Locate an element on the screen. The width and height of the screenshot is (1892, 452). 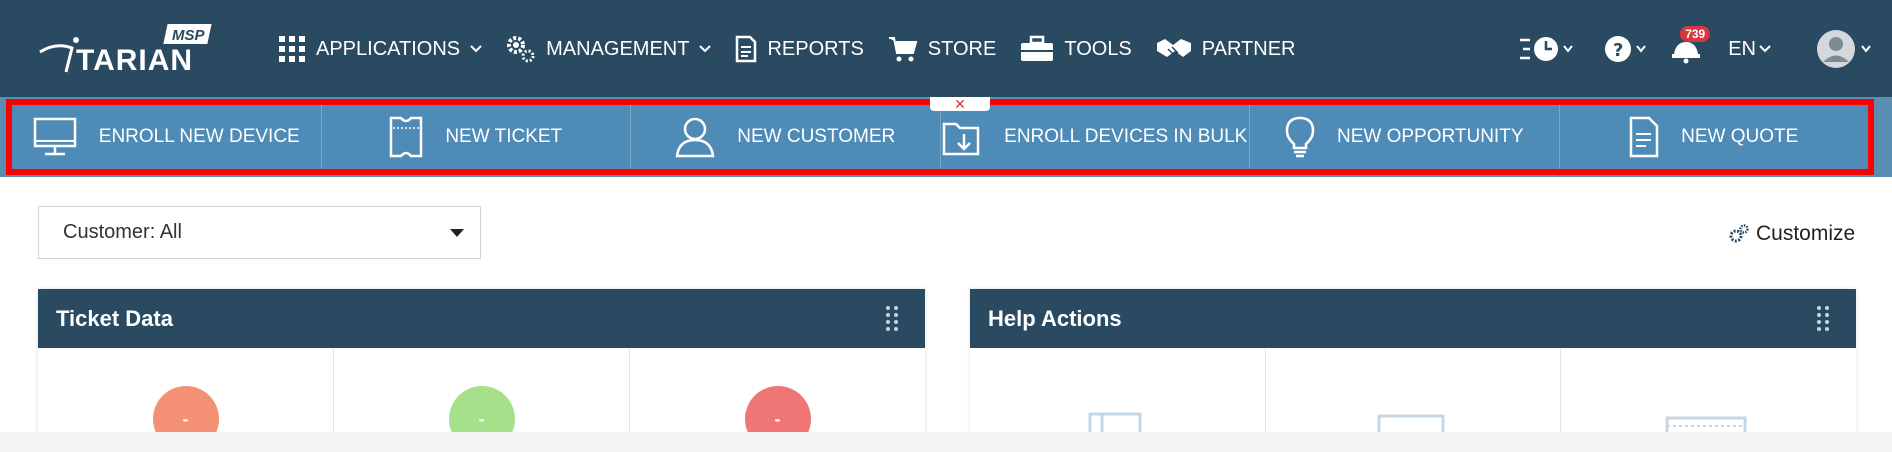
nav-utilities: ? 739 EN is located at coordinates (1705, 49).